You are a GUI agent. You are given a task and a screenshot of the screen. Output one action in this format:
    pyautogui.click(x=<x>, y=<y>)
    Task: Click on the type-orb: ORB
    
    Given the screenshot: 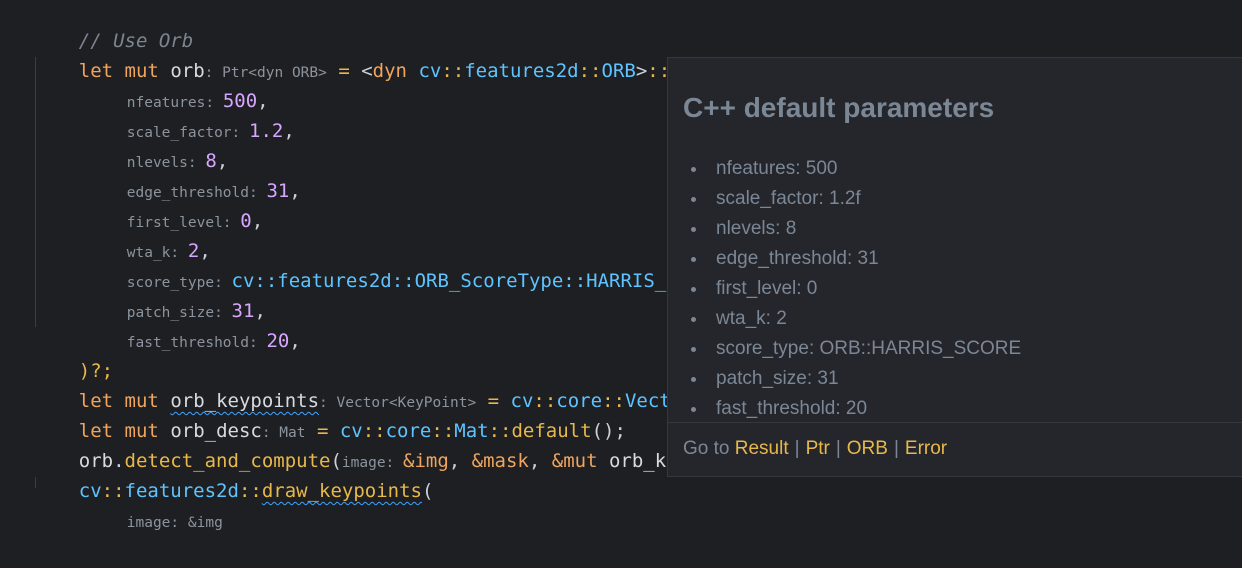 What is the action you would take?
    pyautogui.click(x=619, y=71)
    